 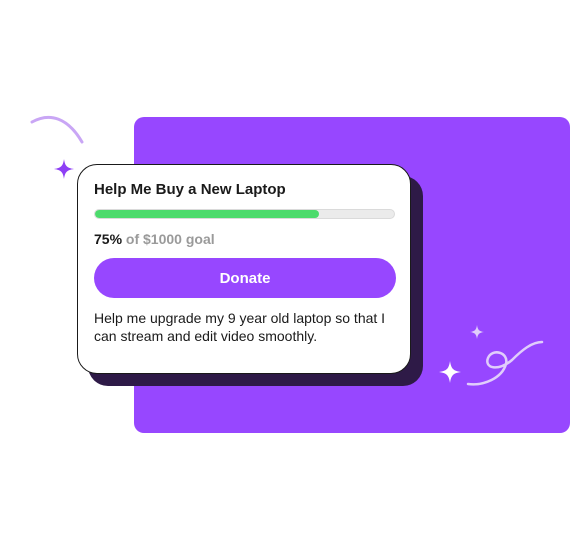 I want to click on progress-bar, so click(x=244, y=214).